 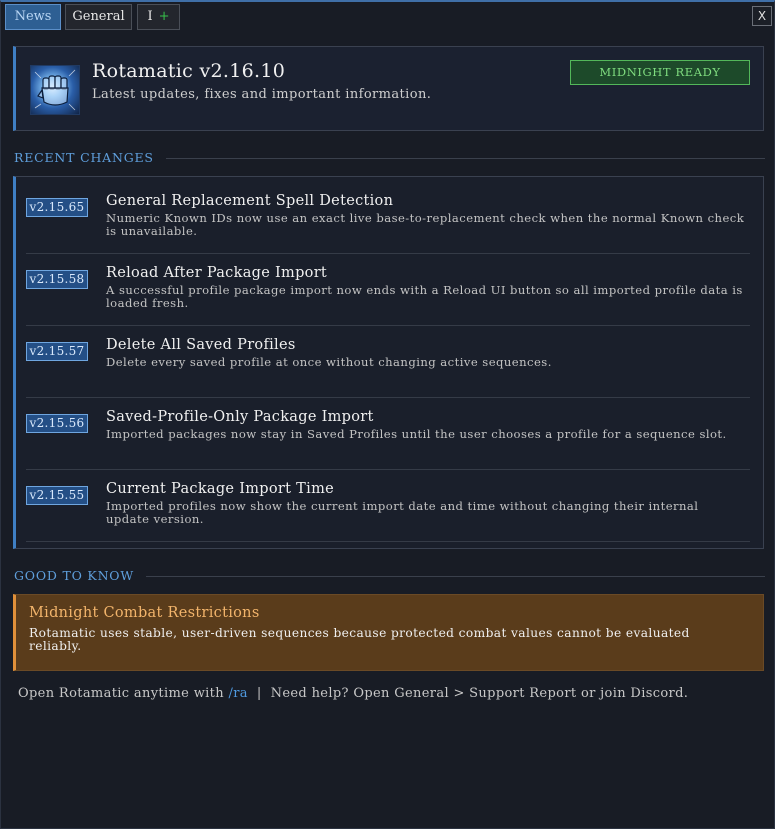 I want to click on tab-news: News, so click(x=33, y=17).